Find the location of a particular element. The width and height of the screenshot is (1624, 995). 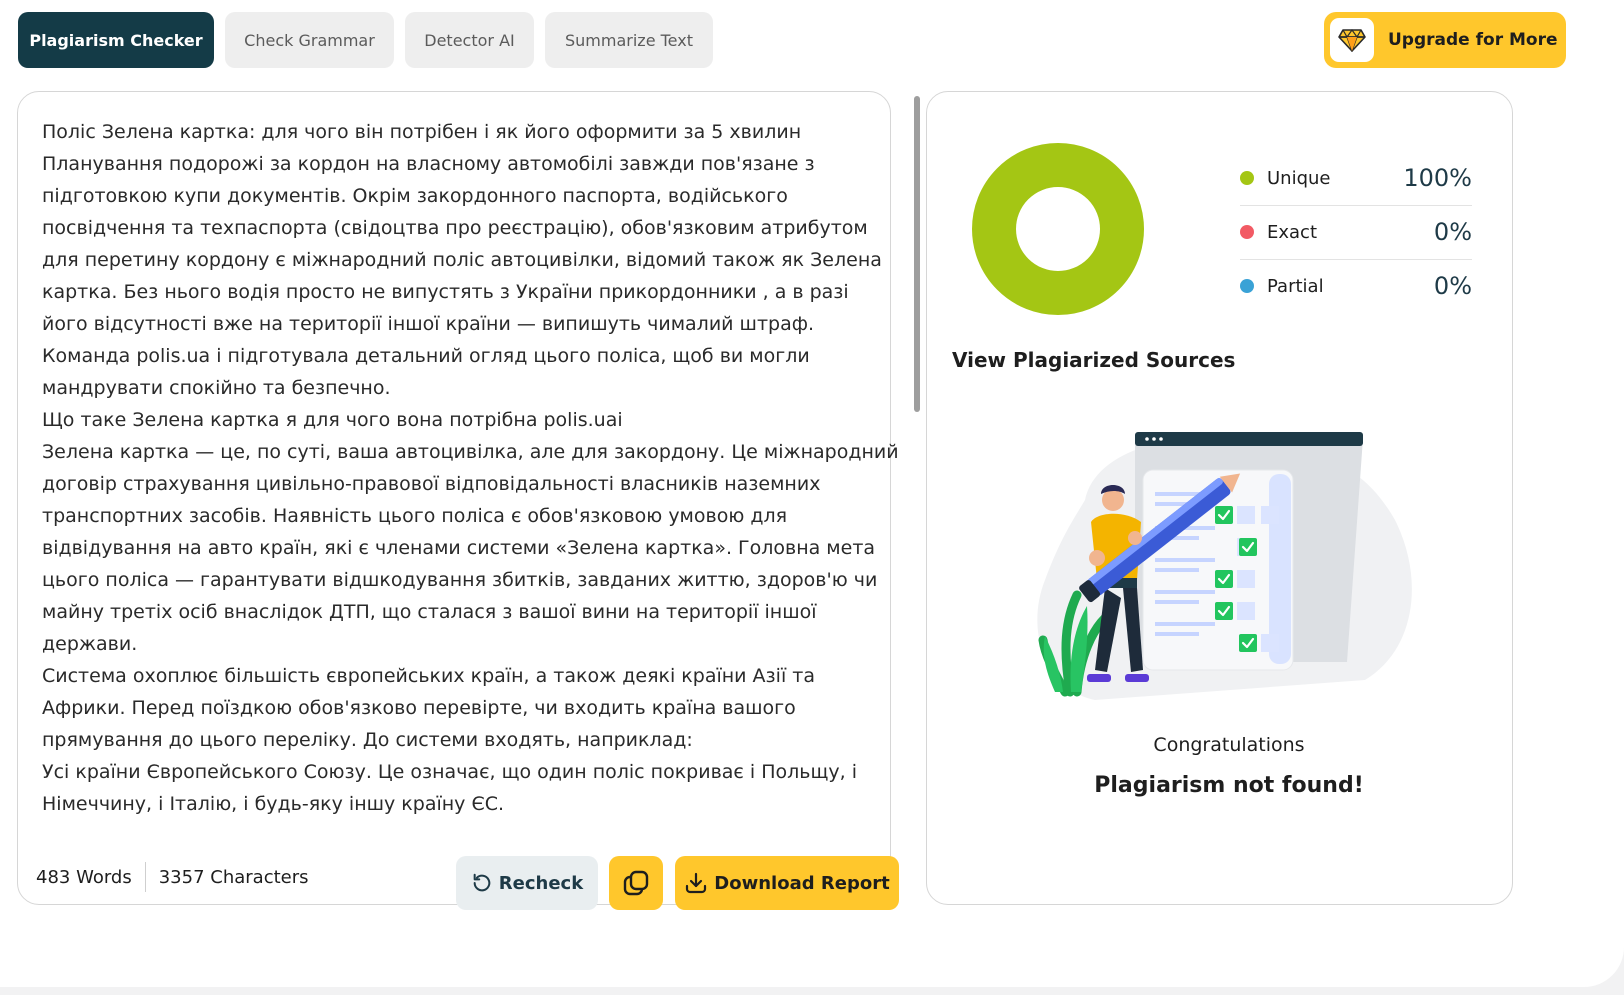

recheck-button: Recheck is located at coordinates (527, 883).